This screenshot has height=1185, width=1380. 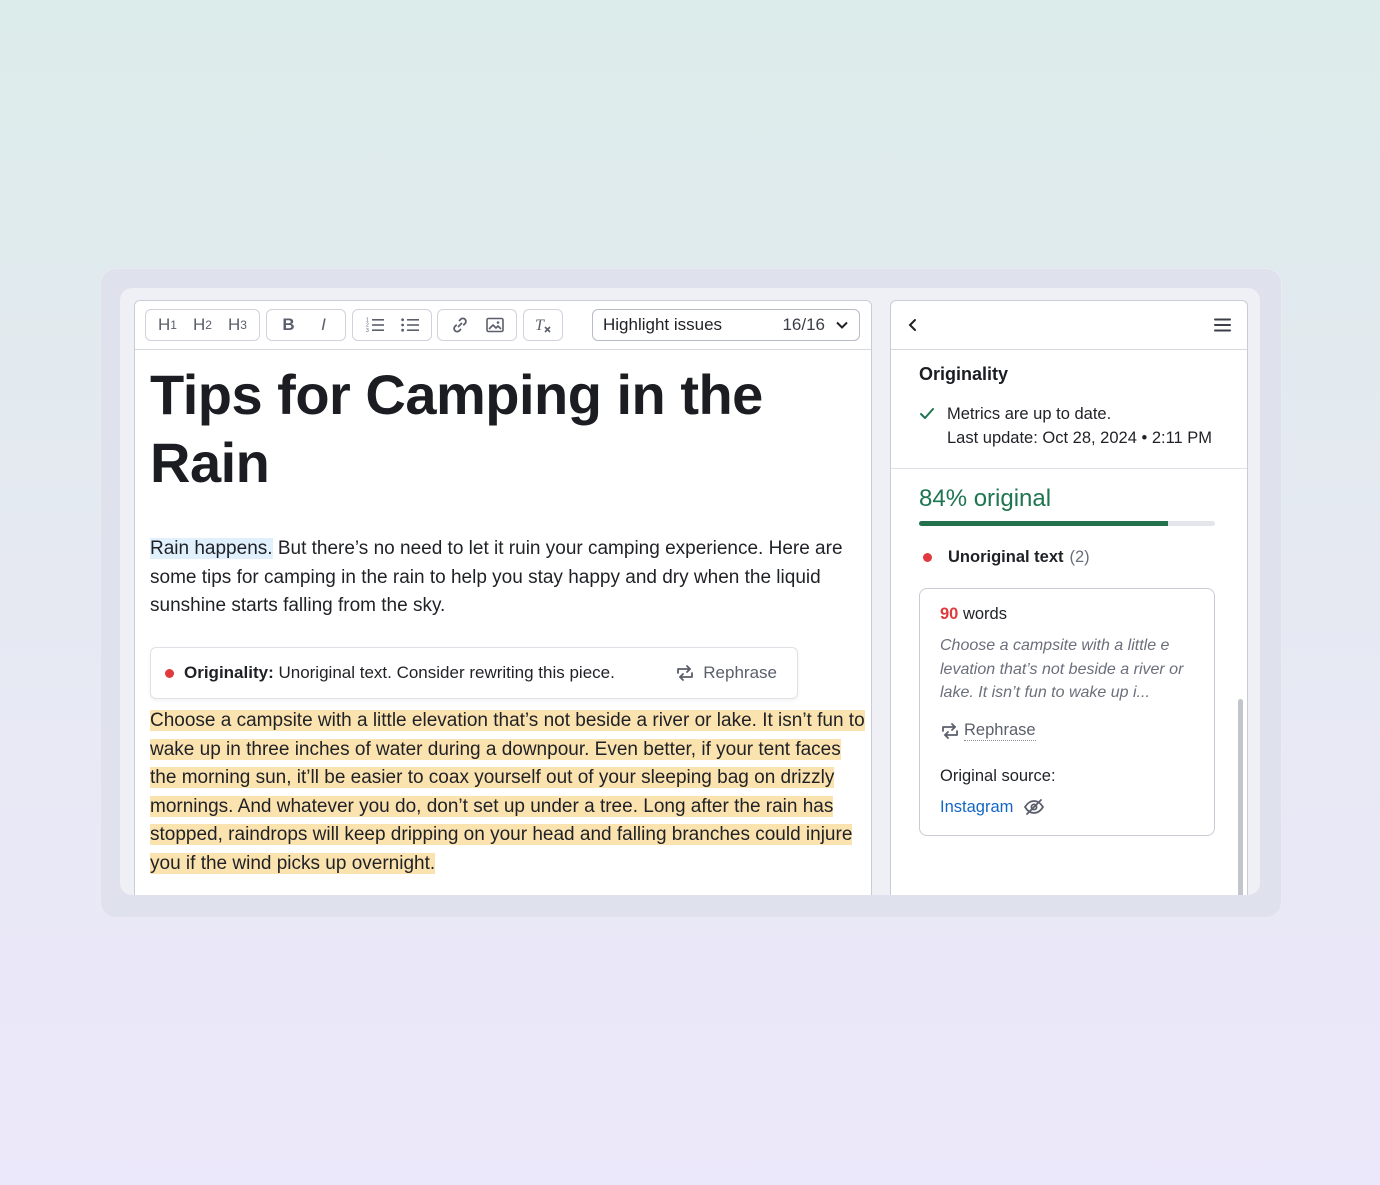 What do you see at coordinates (243, 325) in the screenshot?
I see `h3-sub: 3` at bounding box center [243, 325].